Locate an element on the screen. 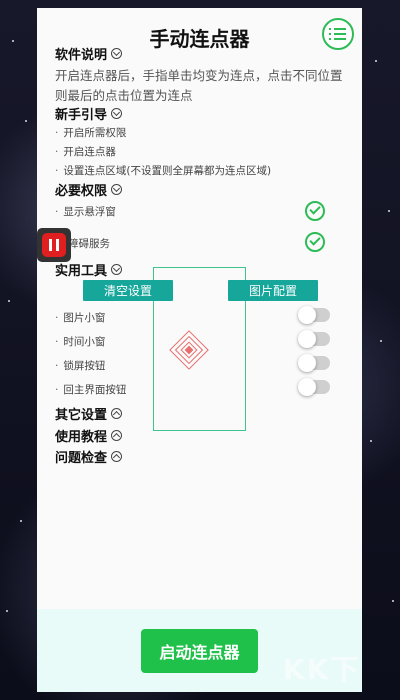  guide-item: · 设置连点区域(不设置则全屏幕都为连点区域) is located at coordinates (163, 171).